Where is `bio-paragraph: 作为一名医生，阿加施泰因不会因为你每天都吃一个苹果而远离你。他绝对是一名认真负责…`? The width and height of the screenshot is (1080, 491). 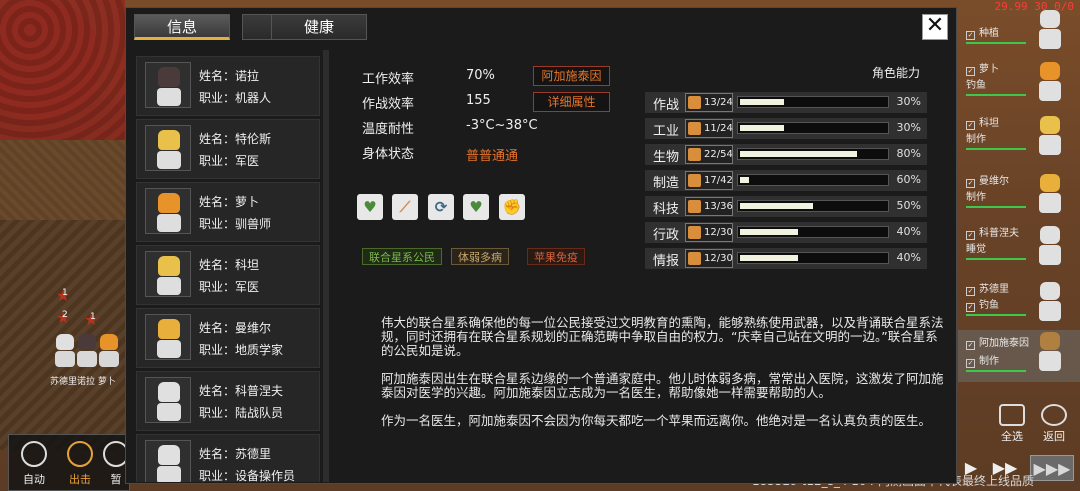 bio-paragraph: 作为一名医生，阿加施泰因不会因为你每天都吃一个苹果而远离你。他绝对是一名认真负责… is located at coordinates (656, 420).